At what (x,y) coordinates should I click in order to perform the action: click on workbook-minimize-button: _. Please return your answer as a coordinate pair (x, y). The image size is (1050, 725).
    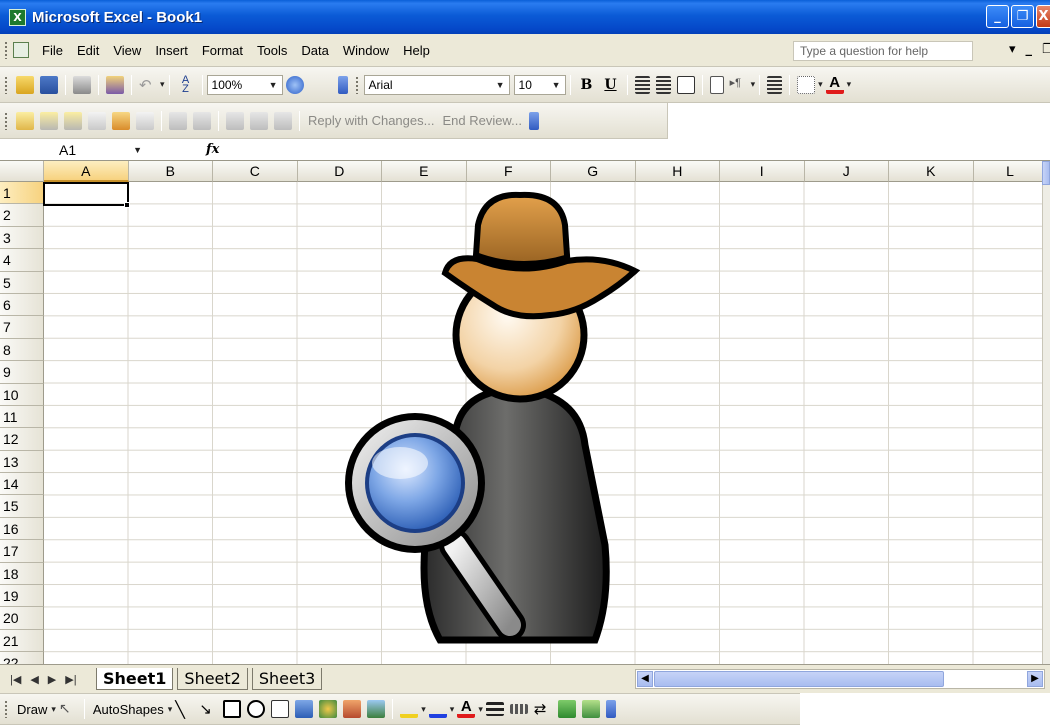
    Looking at the image, I should click on (1029, 49).